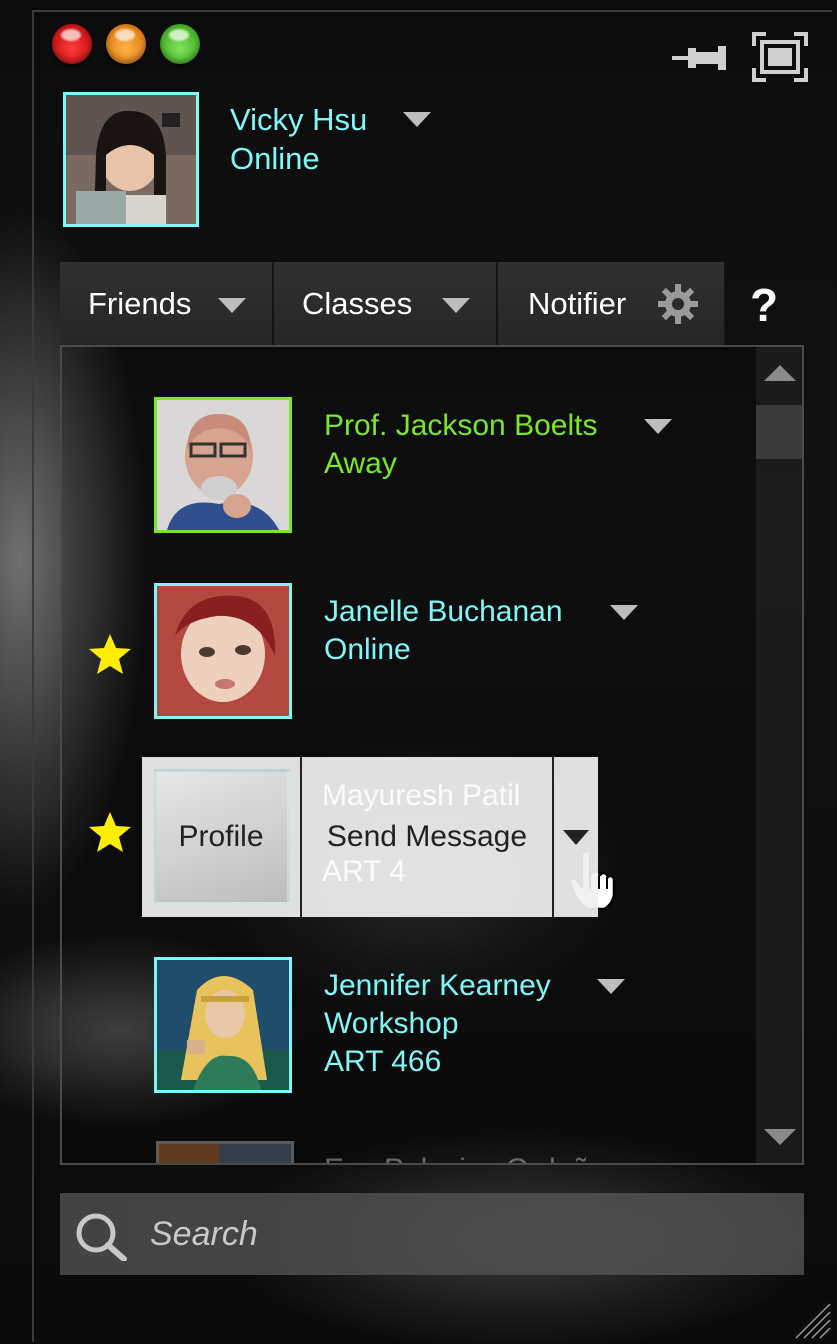 Image resolution: width=837 pixels, height=1344 pixels. I want to click on gear-icon, so click(678, 304).